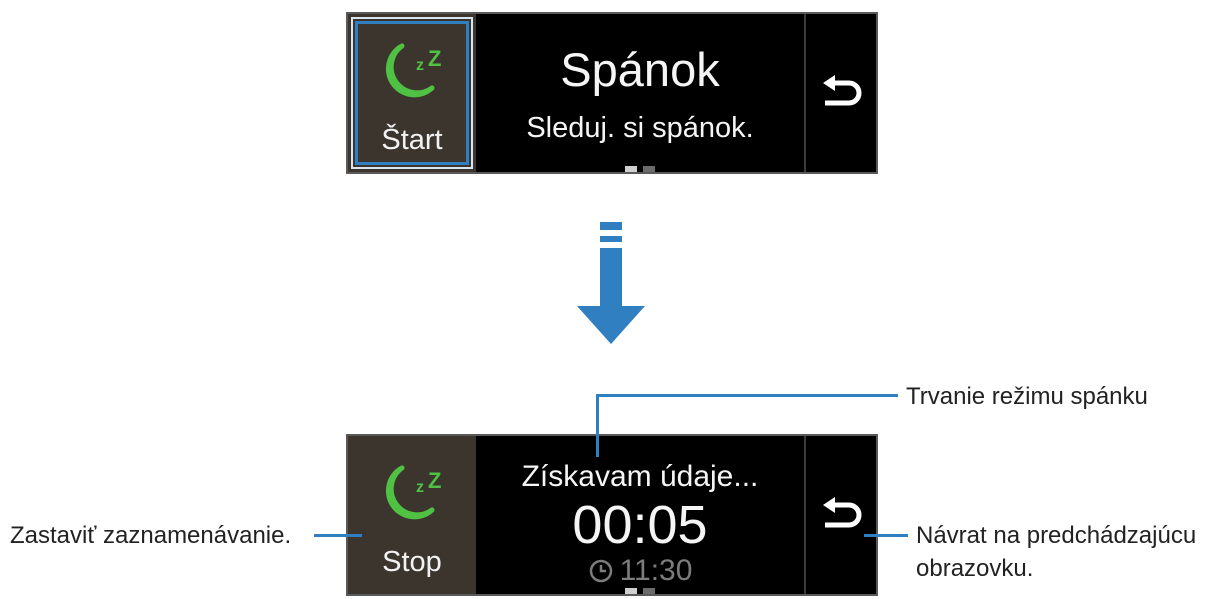  Describe the element at coordinates (1056, 535) in the screenshot. I see `back-callout-text-1: Návrat na predchádzajúcu` at that location.